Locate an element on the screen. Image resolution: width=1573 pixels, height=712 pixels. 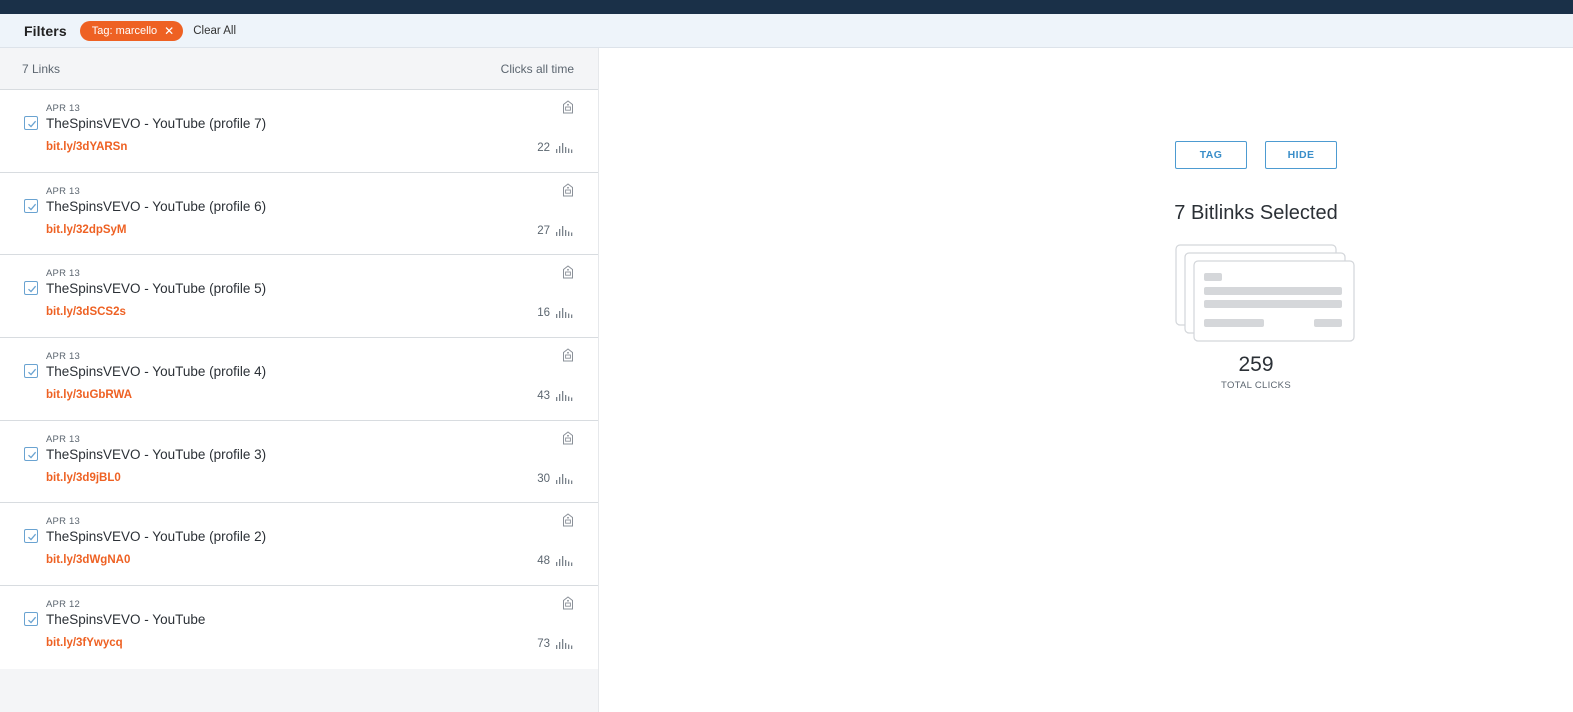
click-count: 30 is located at coordinates (543, 478).